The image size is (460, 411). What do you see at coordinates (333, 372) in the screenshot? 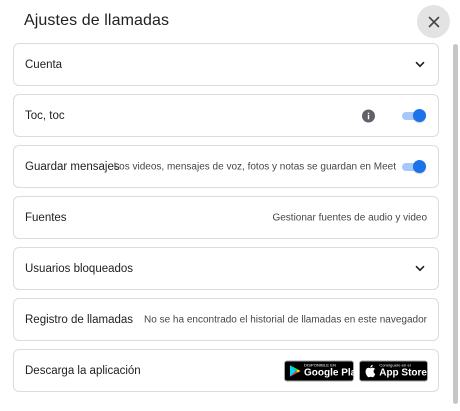
I see `google-play-text: Google Play` at bounding box center [333, 372].